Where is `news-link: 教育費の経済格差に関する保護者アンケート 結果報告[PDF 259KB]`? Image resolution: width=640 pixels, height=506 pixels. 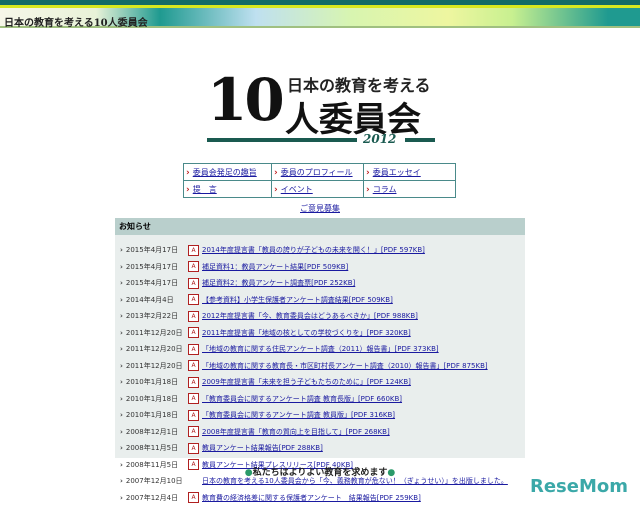 news-link: 教育費の経済格差に関する保護者アンケート 結果報告[PDF 259KB] is located at coordinates (311, 498).